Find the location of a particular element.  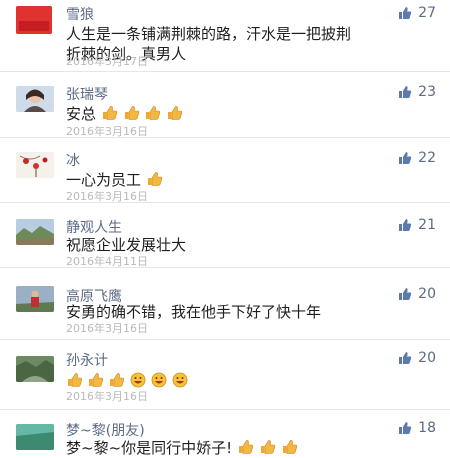

comment-text: 安总 is located at coordinates (246, 114).